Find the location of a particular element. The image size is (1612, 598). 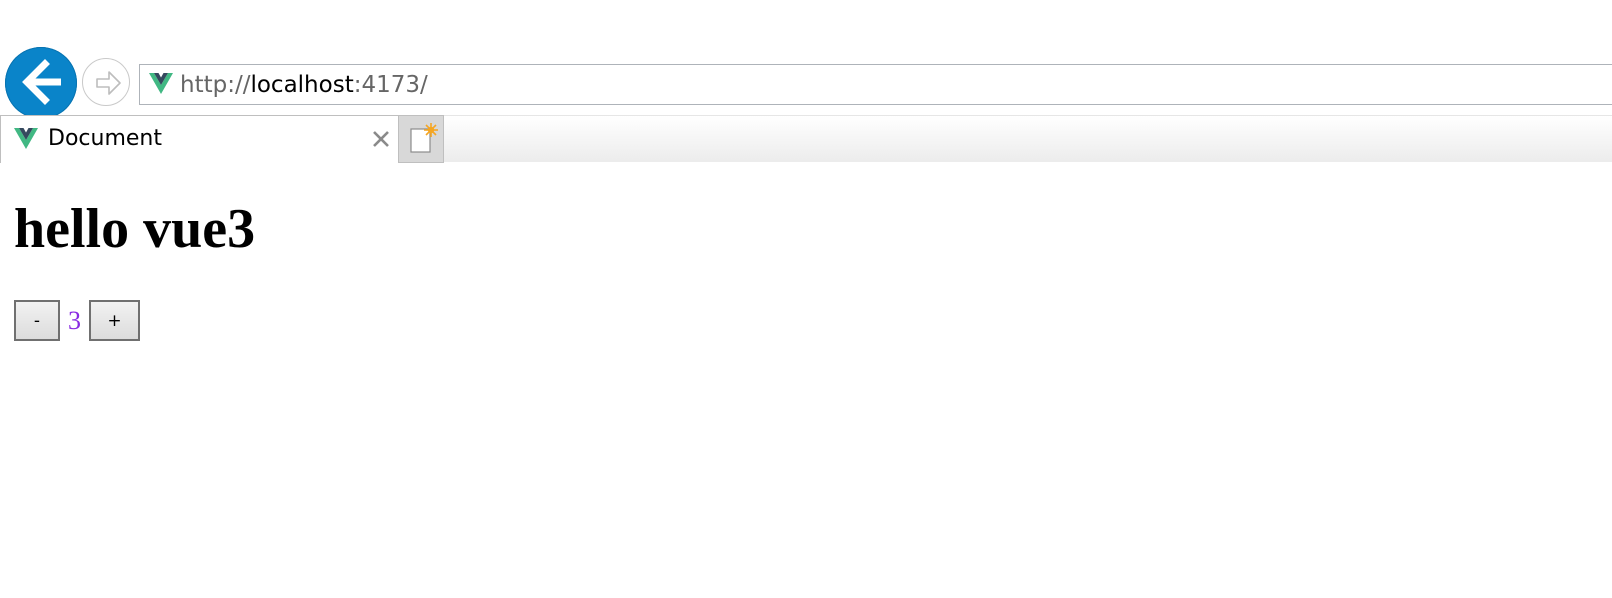

close-icon is located at coordinates (381, 139).